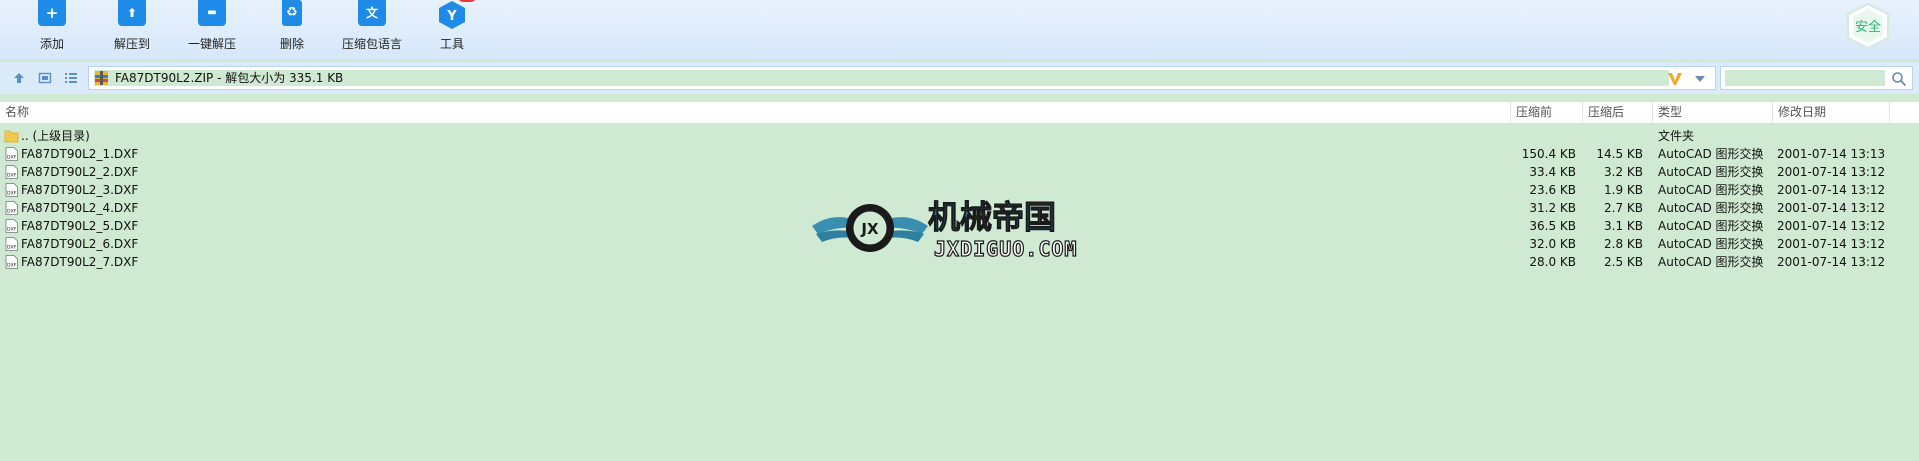 The width and height of the screenshot is (1919, 461). I want to click on extract-to-icon: ⬆, so click(132, 15).